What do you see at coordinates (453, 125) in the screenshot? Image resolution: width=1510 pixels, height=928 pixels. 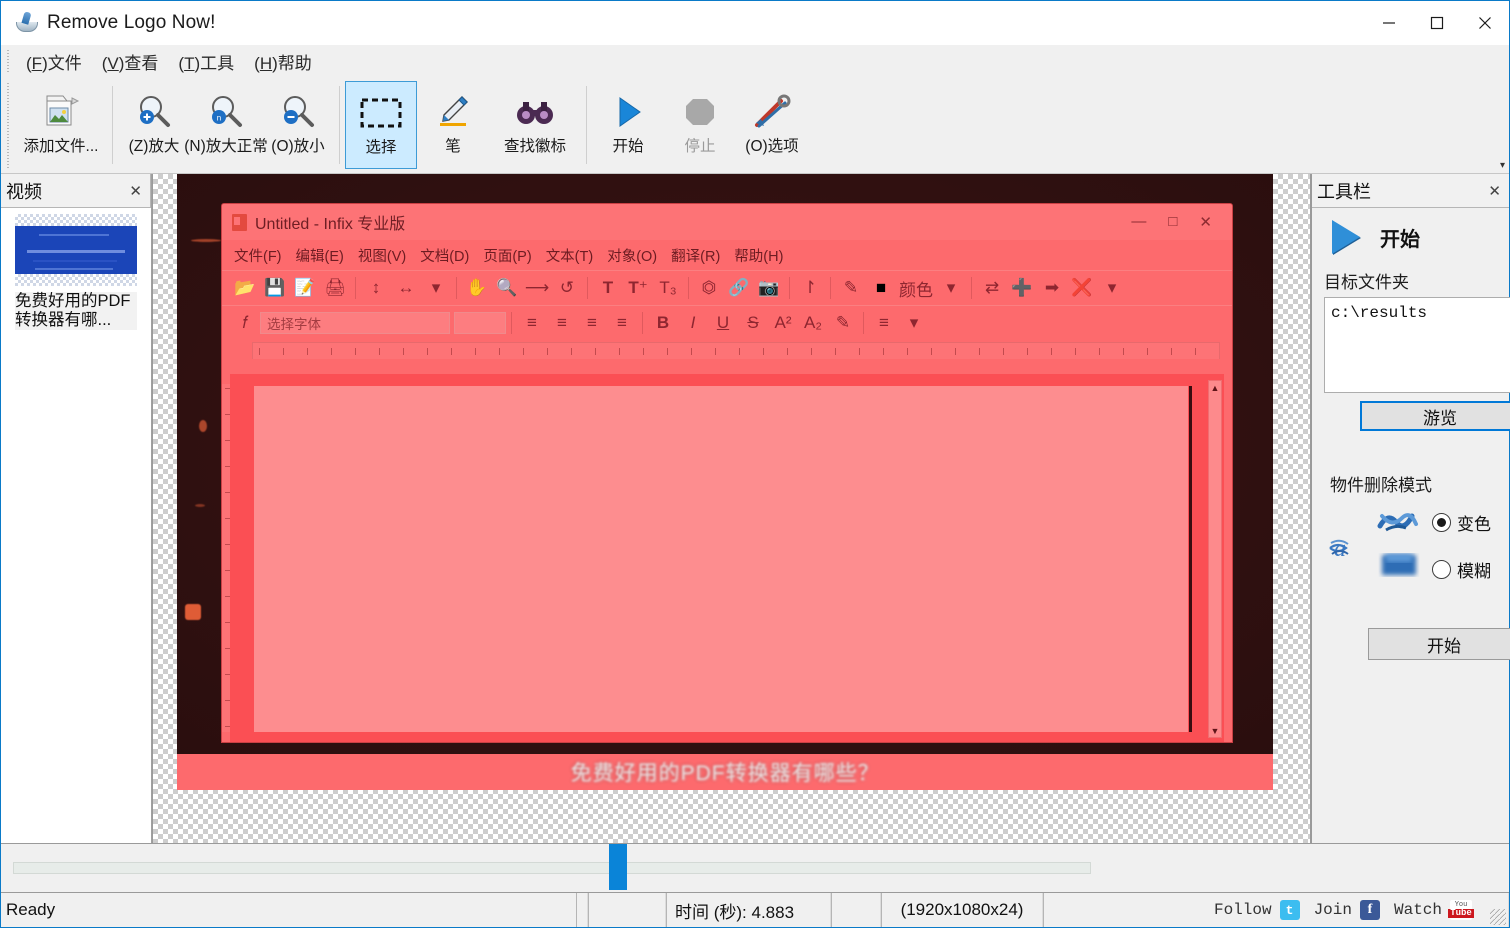 I see `toolbar-pen-button: 笔` at bounding box center [453, 125].